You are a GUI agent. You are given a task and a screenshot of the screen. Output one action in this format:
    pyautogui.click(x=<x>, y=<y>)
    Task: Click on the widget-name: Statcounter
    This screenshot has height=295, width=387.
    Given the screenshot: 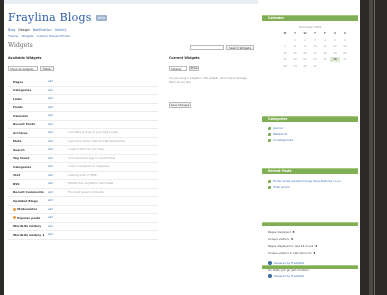 What is the action you would take?
    pyautogui.click(x=28, y=209)
    